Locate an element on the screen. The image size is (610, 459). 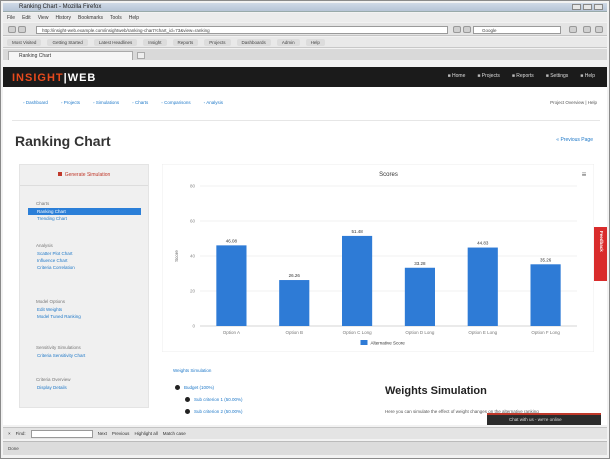
x-tick-label: Option D Long is located at coordinates (420, 332).